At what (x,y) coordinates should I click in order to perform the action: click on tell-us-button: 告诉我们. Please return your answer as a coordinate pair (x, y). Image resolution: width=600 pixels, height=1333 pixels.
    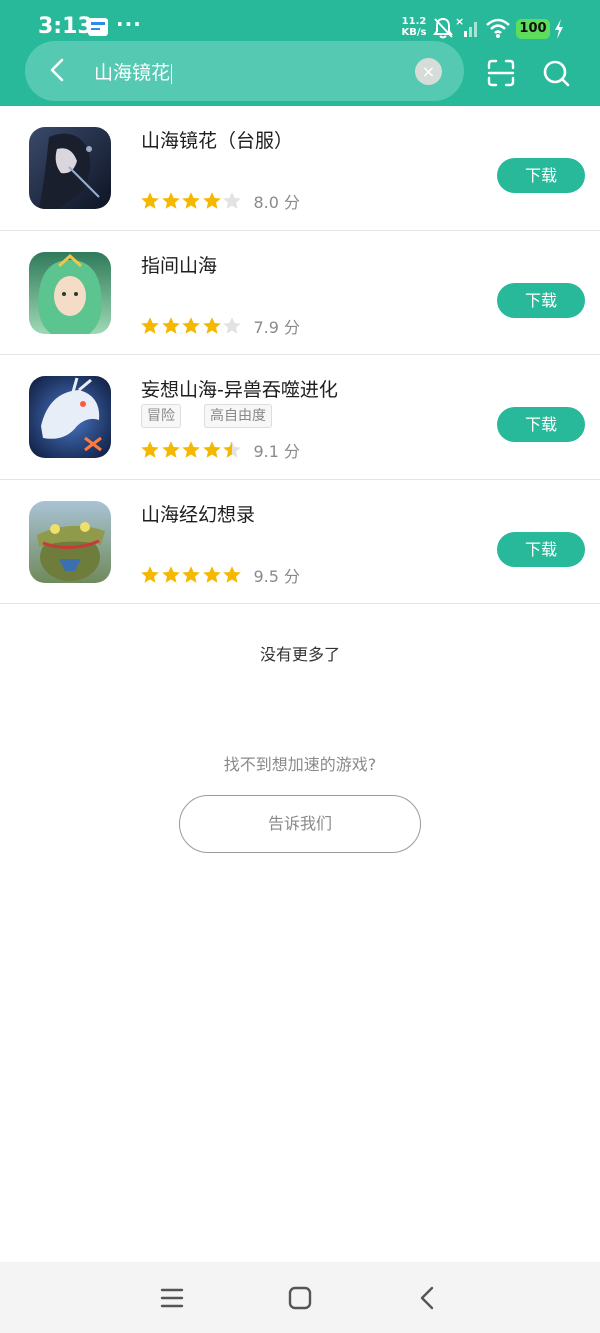
    Looking at the image, I should click on (300, 824).